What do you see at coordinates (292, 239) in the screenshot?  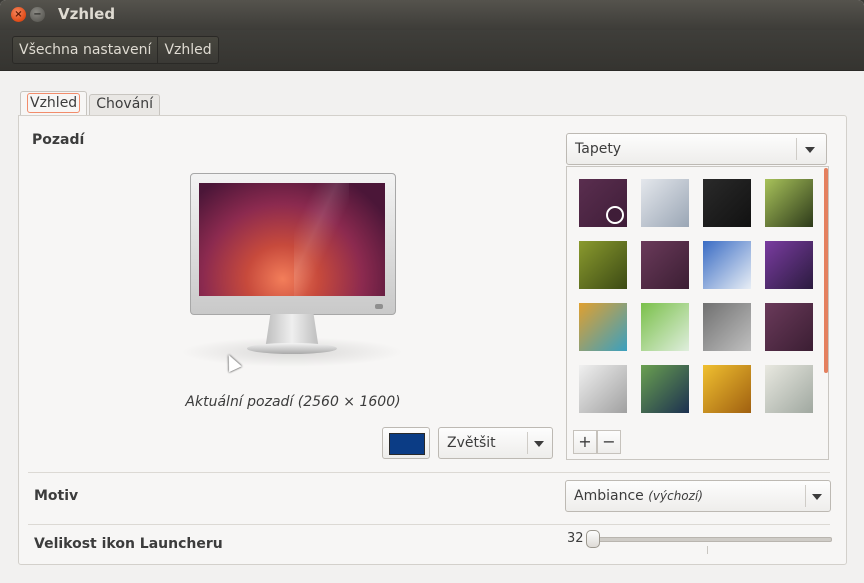 I see `current-wallpaper-preview` at bounding box center [292, 239].